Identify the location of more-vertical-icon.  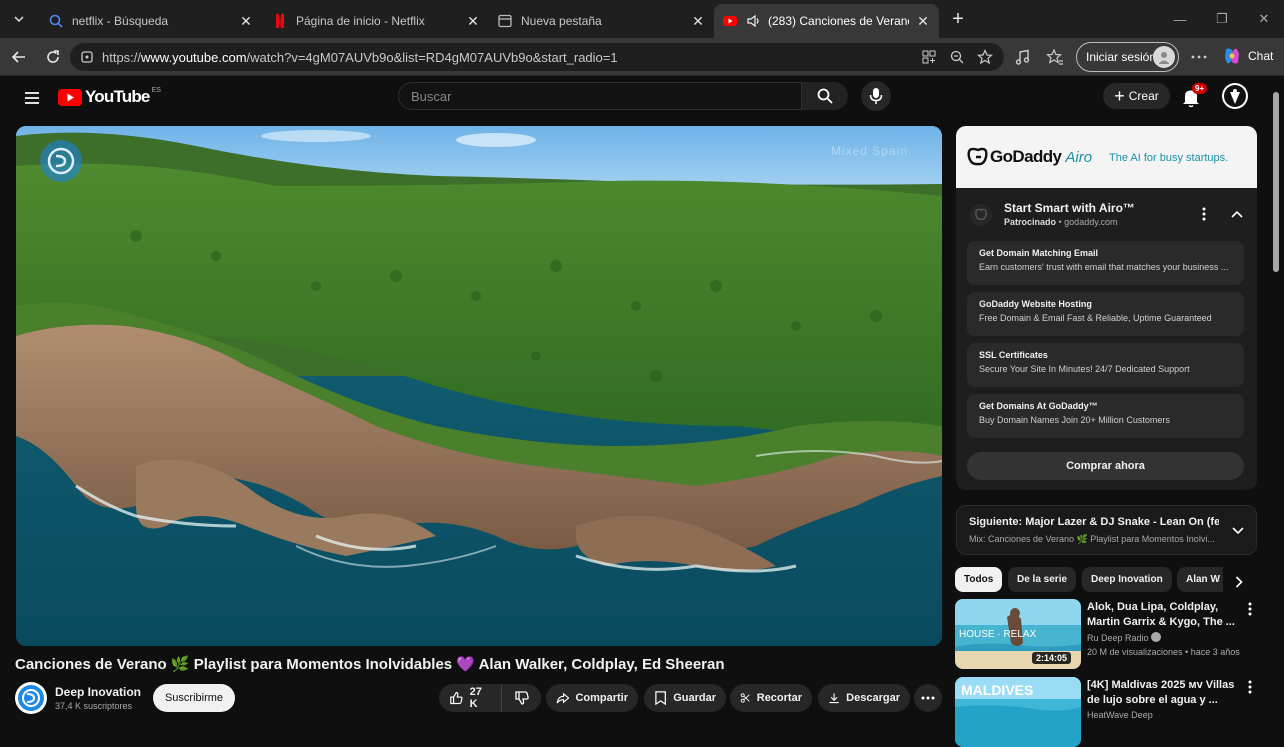
(1250, 609).